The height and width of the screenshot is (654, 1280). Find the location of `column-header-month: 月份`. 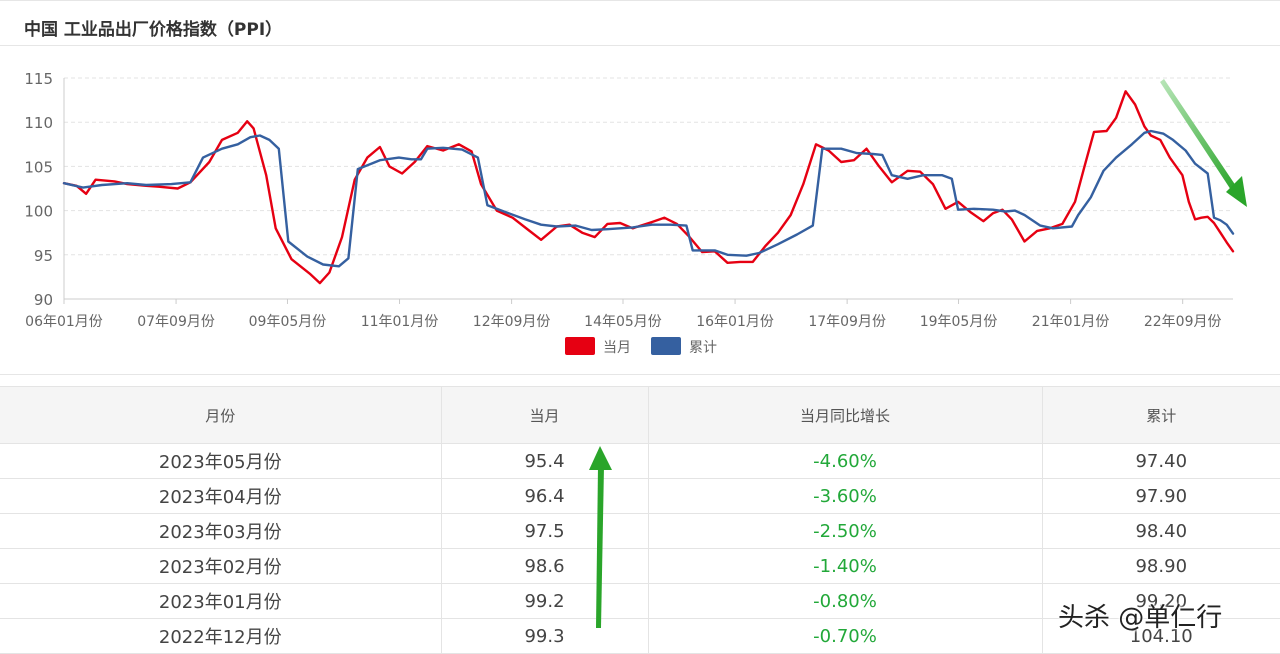

column-header-month: 月份 is located at coordinates (221, 415).